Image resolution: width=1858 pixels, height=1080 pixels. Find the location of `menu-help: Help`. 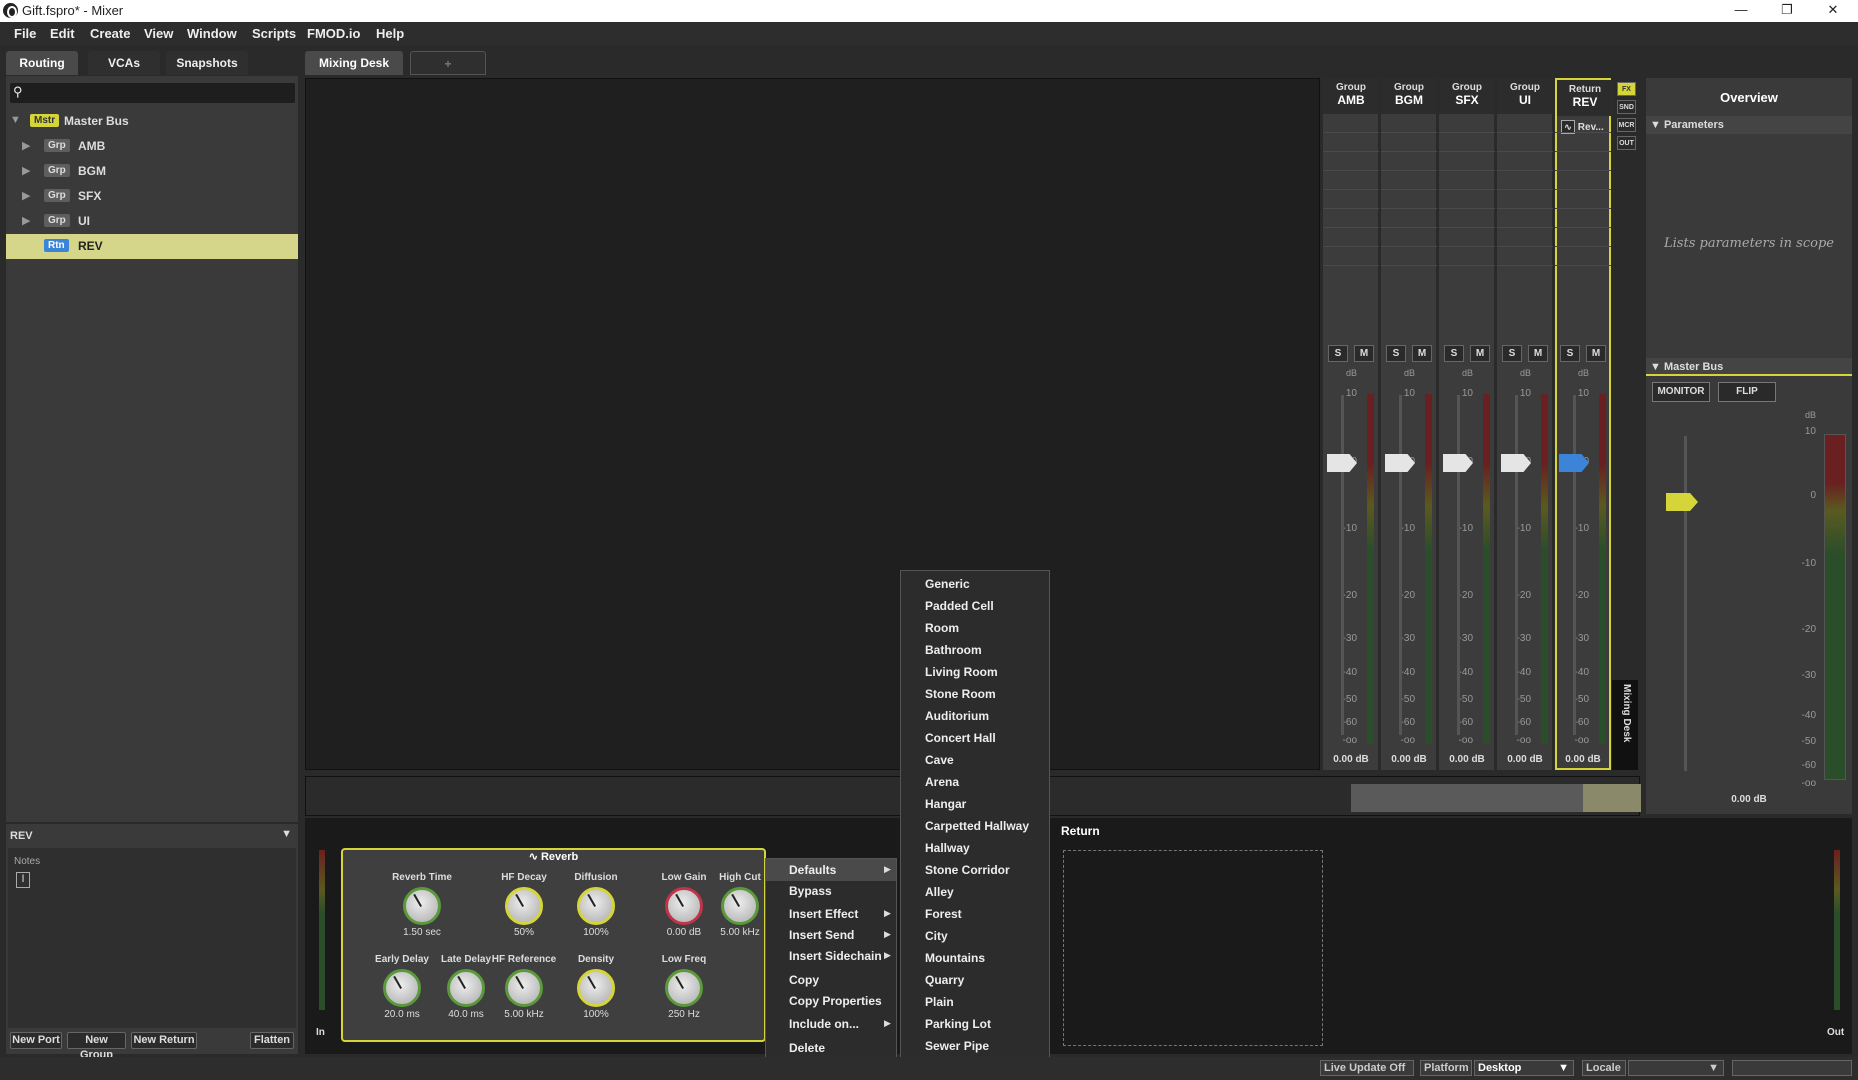

menu-help: Help is located at coordinates (390, 33).